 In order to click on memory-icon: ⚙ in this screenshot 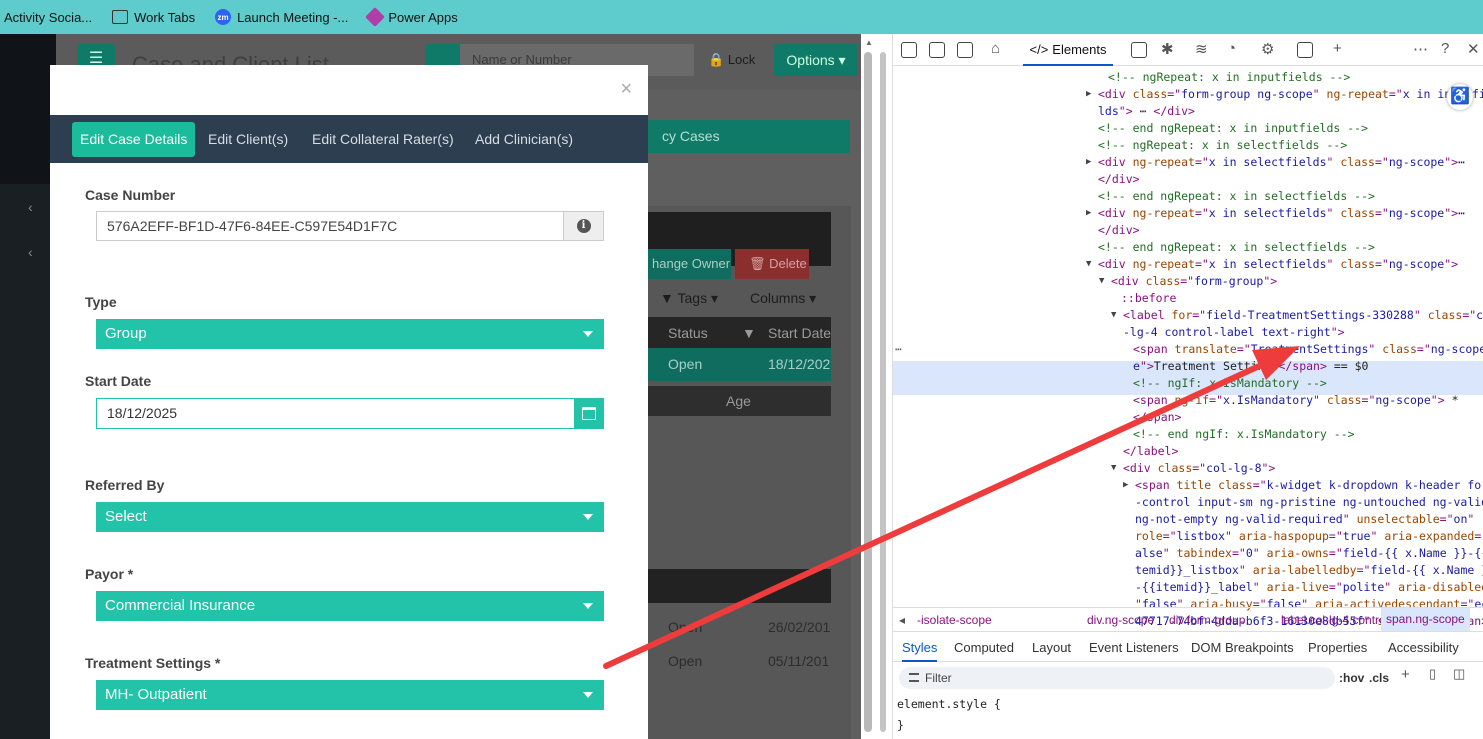, I will do `click(1267, 49)`.